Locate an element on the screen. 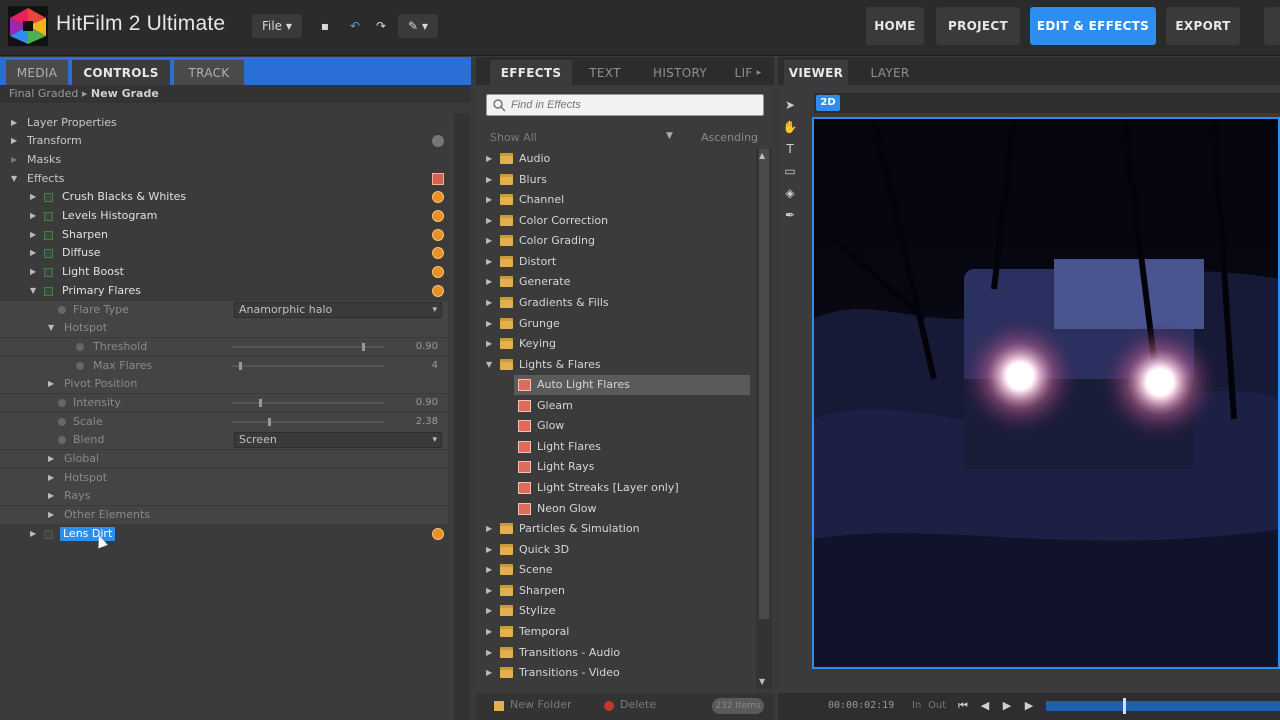 This screenshot has height=720, width=1280. breadcrumb-parent: Final Graded is located at coordinates (43, 93).